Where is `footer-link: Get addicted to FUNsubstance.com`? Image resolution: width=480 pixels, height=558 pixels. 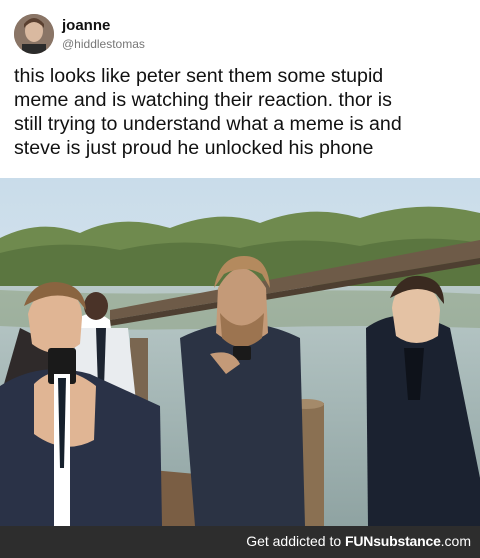 footer-link: Get addicted to FUNsubstance.com is located at coordinates (358, 541).